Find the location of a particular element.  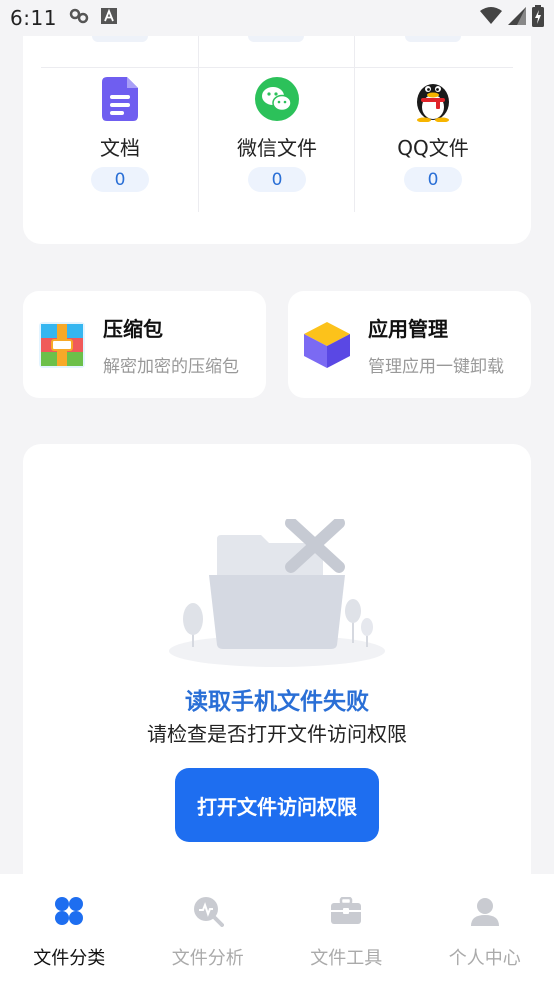

status-time: 6:11 is located at coordinates (33, 18).